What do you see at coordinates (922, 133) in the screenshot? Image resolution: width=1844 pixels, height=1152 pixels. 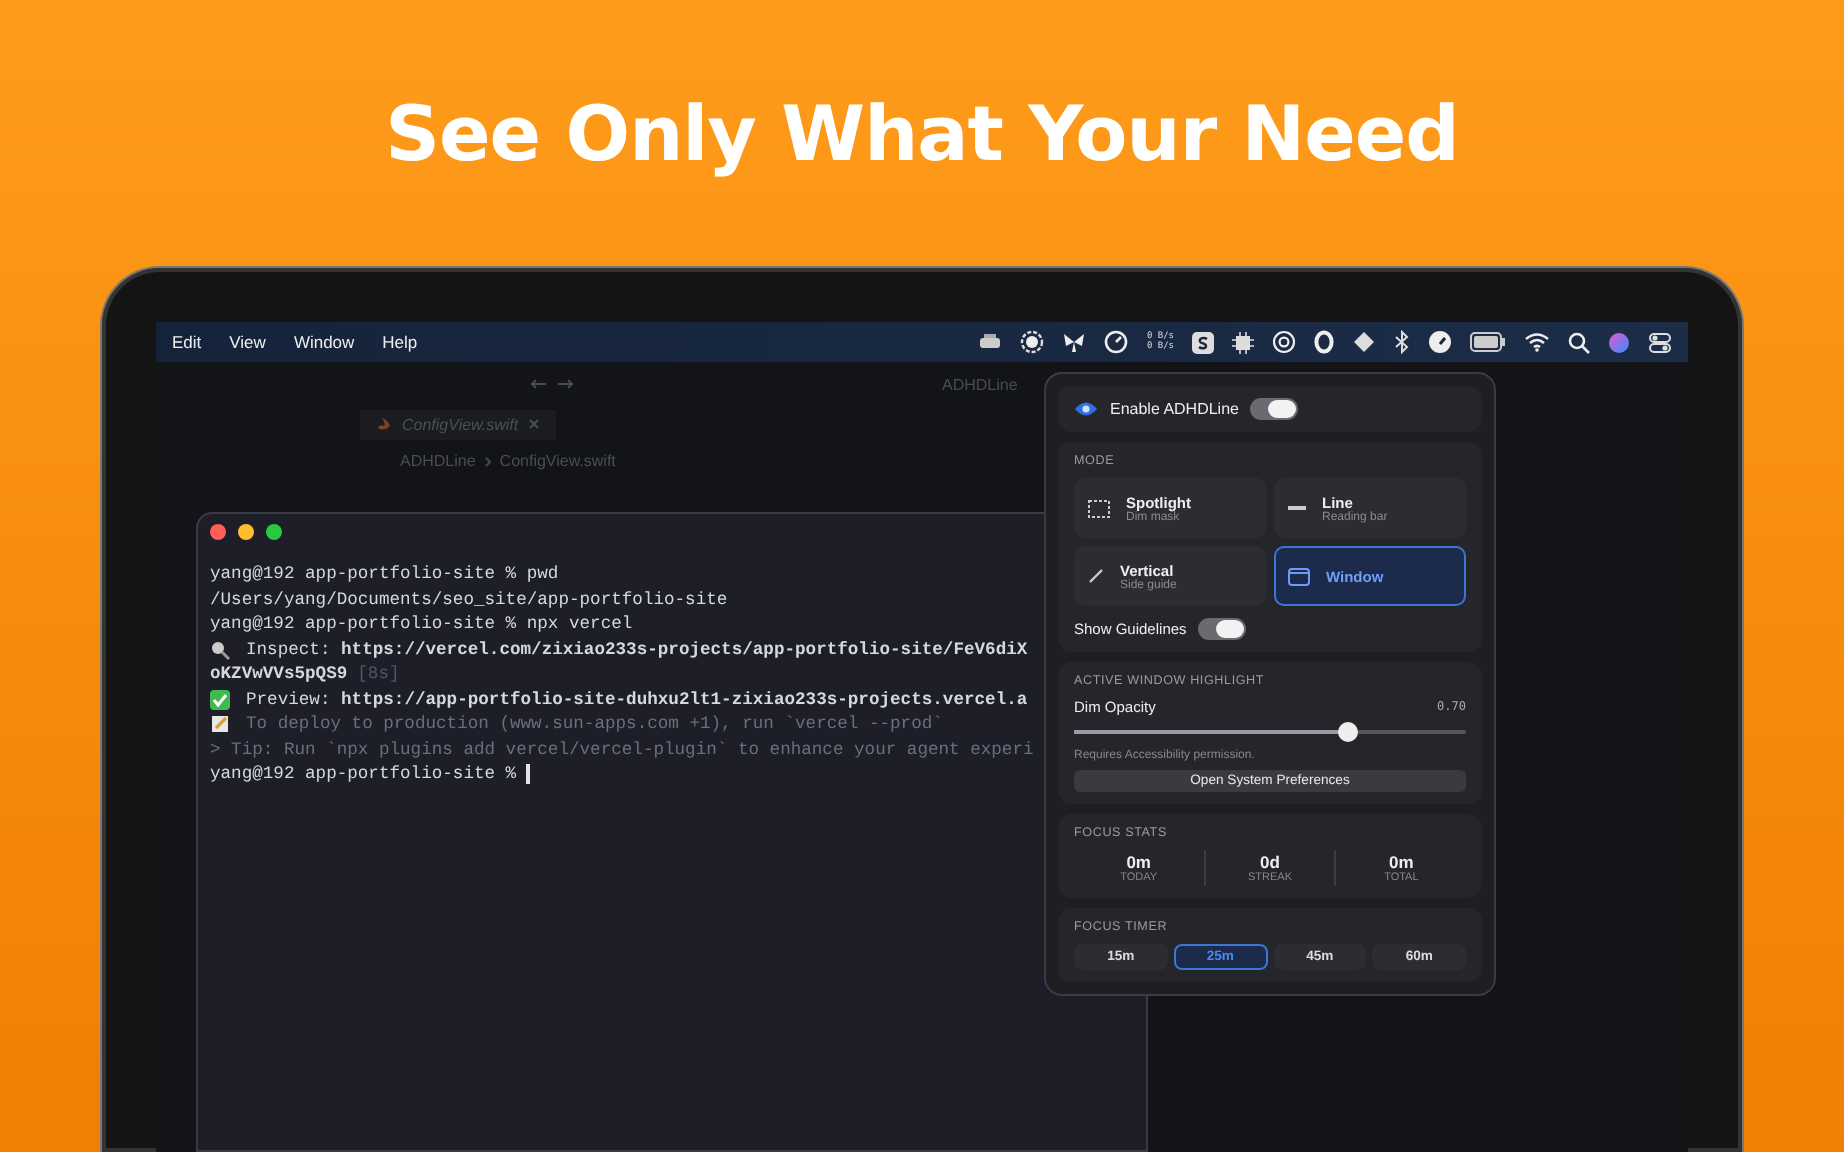 I see `headline: See Only What Your Need` at bounding box center [922, 133].